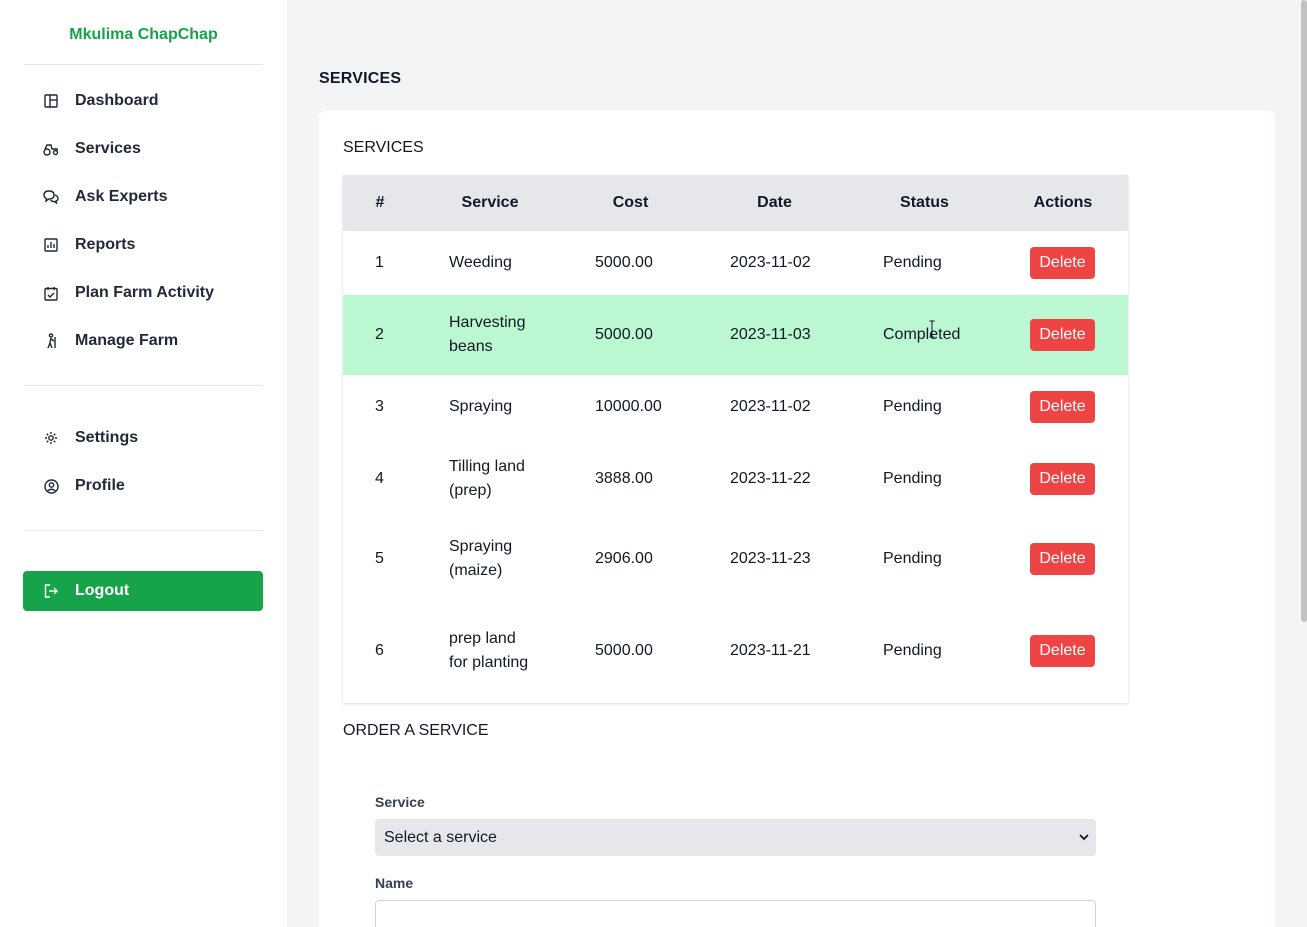  What do you see at coordinates (143, 149) in the screenshot?
I see `sidebar-item-services: Services` at bounding box center [143, 149].